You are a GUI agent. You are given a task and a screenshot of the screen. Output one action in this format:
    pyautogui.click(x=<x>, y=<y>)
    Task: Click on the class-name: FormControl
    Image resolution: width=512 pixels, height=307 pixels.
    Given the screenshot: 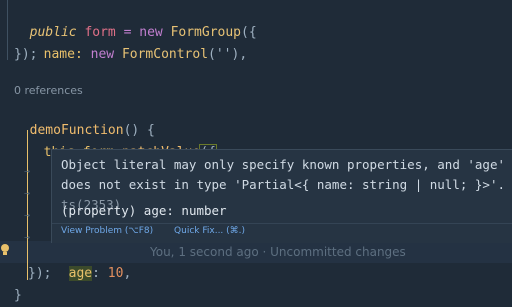 What is the action you would take?
    pyautogui.click(x=165, y=54)
    